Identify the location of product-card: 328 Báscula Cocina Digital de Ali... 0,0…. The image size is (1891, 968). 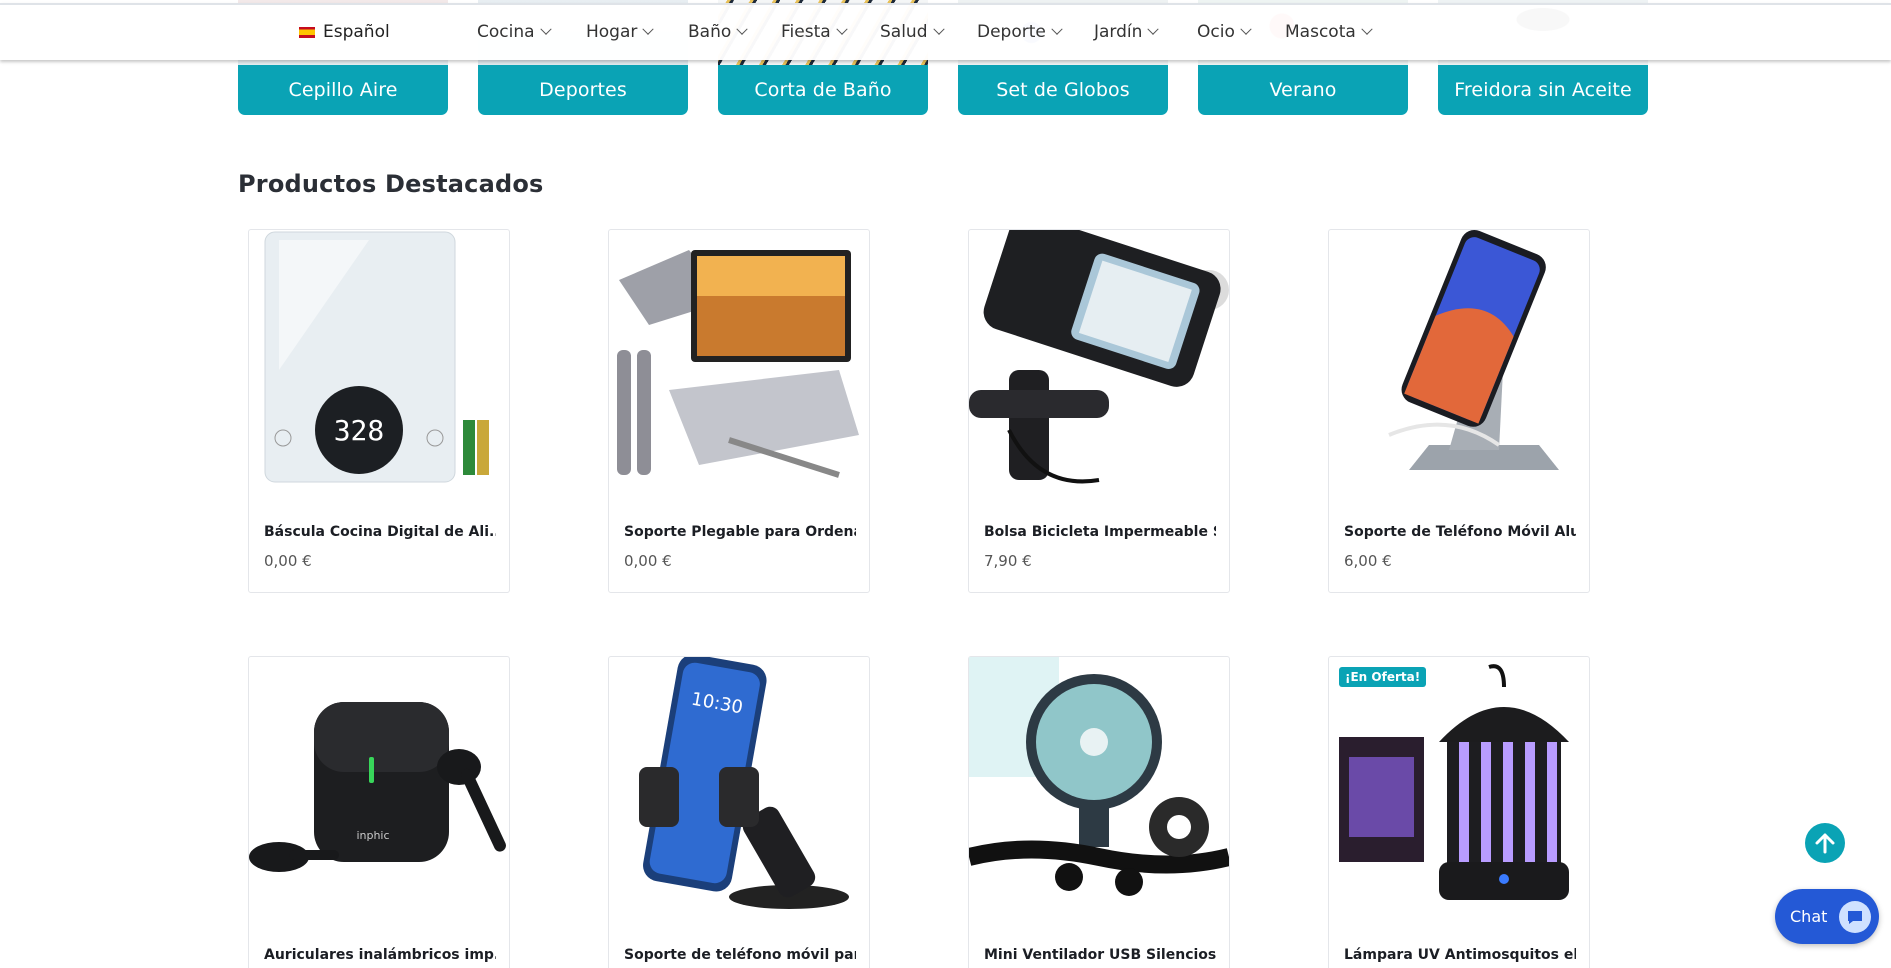
(379, 411).